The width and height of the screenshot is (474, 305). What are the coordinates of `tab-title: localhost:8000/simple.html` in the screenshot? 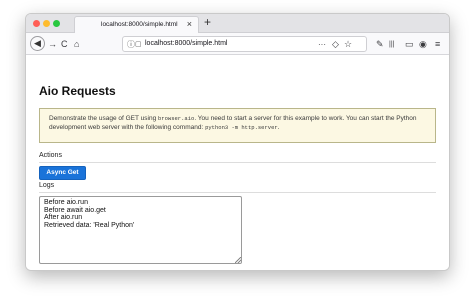 It's located at (139, 24).